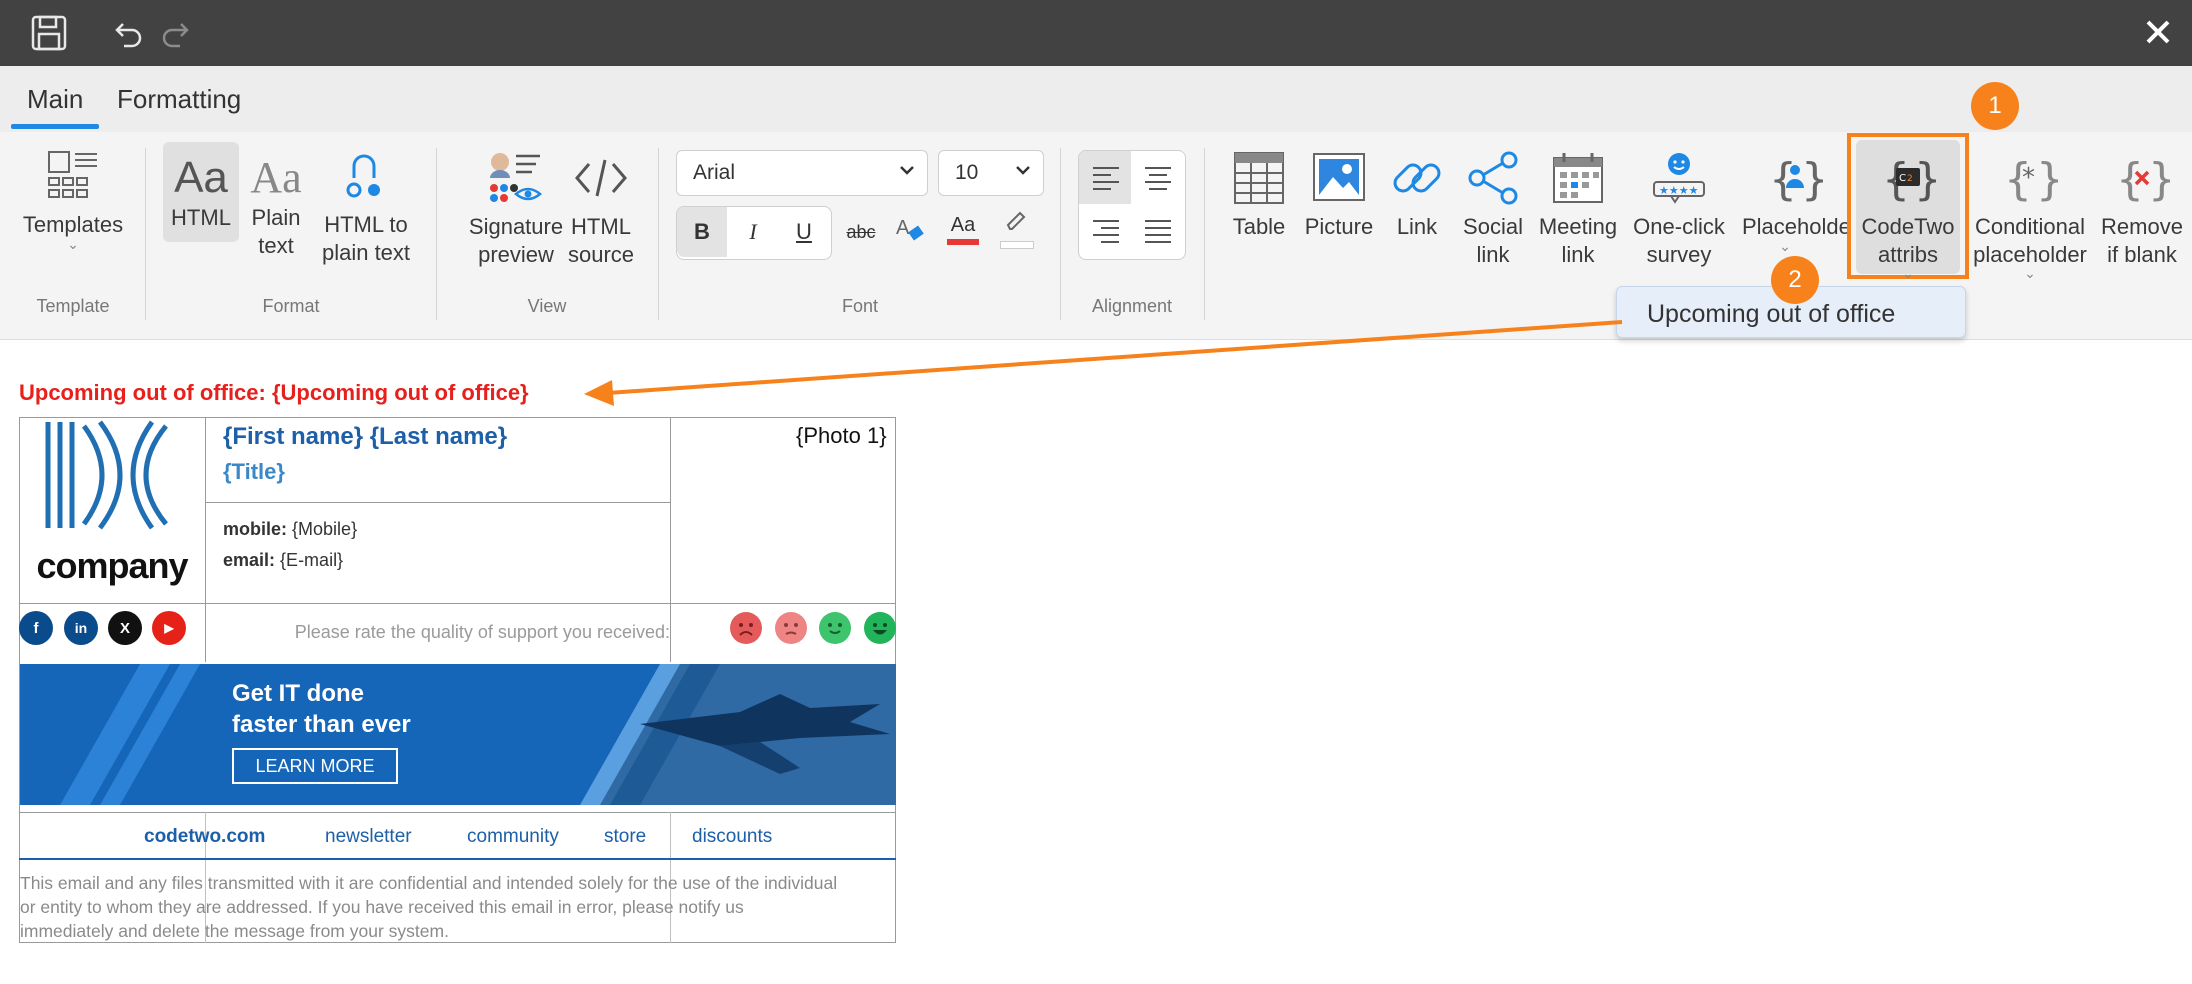 The image size is (2192, 984). What do you see at coordinates (513, 837) in the screenshot?
I see `footer-link-community: community` at bounding box center [513, 837].